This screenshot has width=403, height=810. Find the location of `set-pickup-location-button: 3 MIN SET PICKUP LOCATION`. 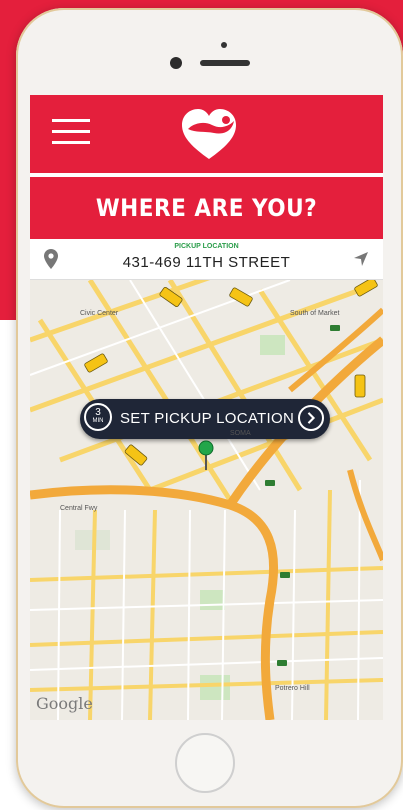

set-pickup-location-button: 3 MIN SET PICKUP LOCATION is located at coordinates (205, 419).